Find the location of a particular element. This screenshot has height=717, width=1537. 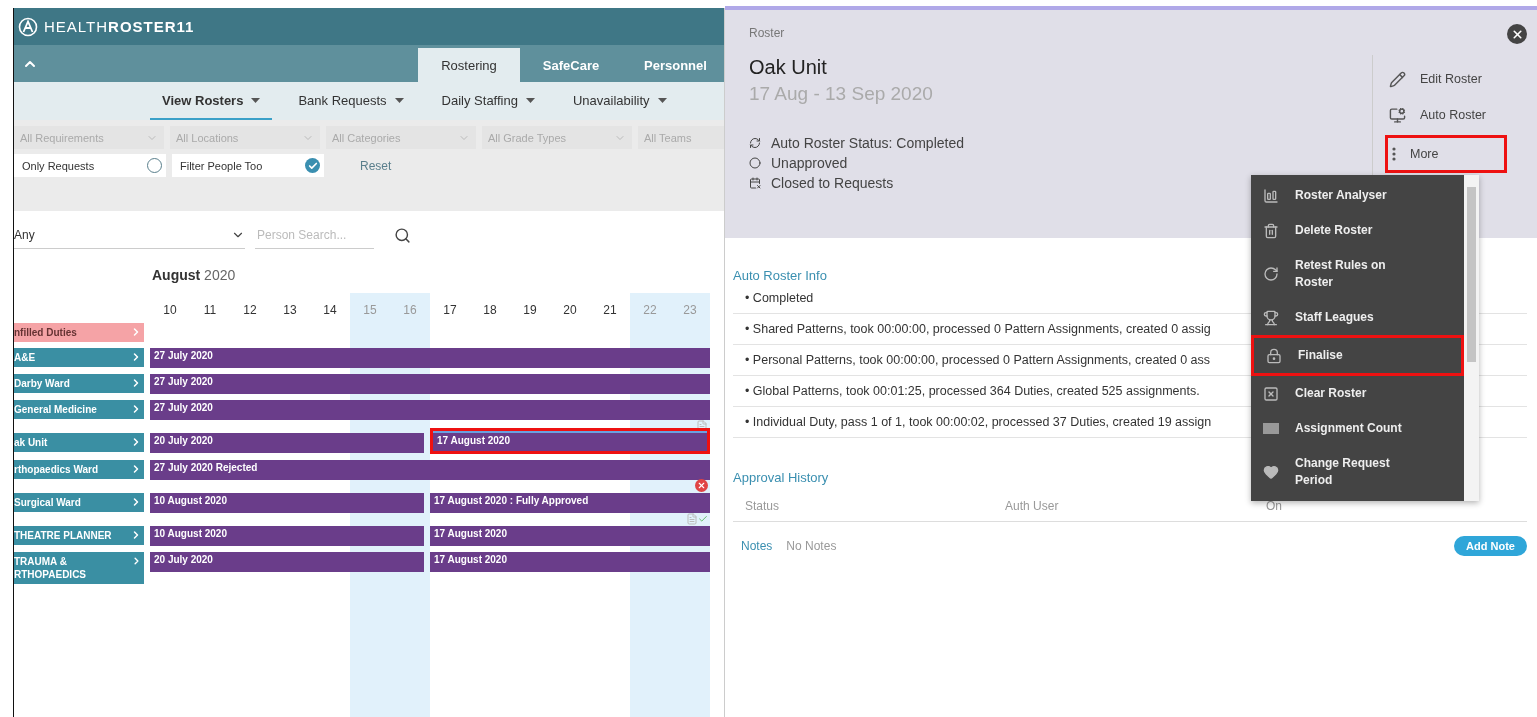

close-icon is located at coordinates (1517, 34).